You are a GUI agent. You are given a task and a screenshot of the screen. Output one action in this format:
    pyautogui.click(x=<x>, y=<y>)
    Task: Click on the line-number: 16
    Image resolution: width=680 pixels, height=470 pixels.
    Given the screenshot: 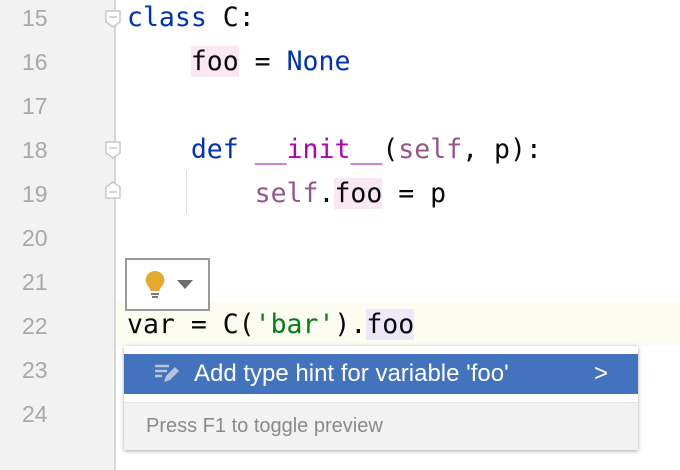 What is the action you would take?
    pyautogui.click(x=35, y=62)
    